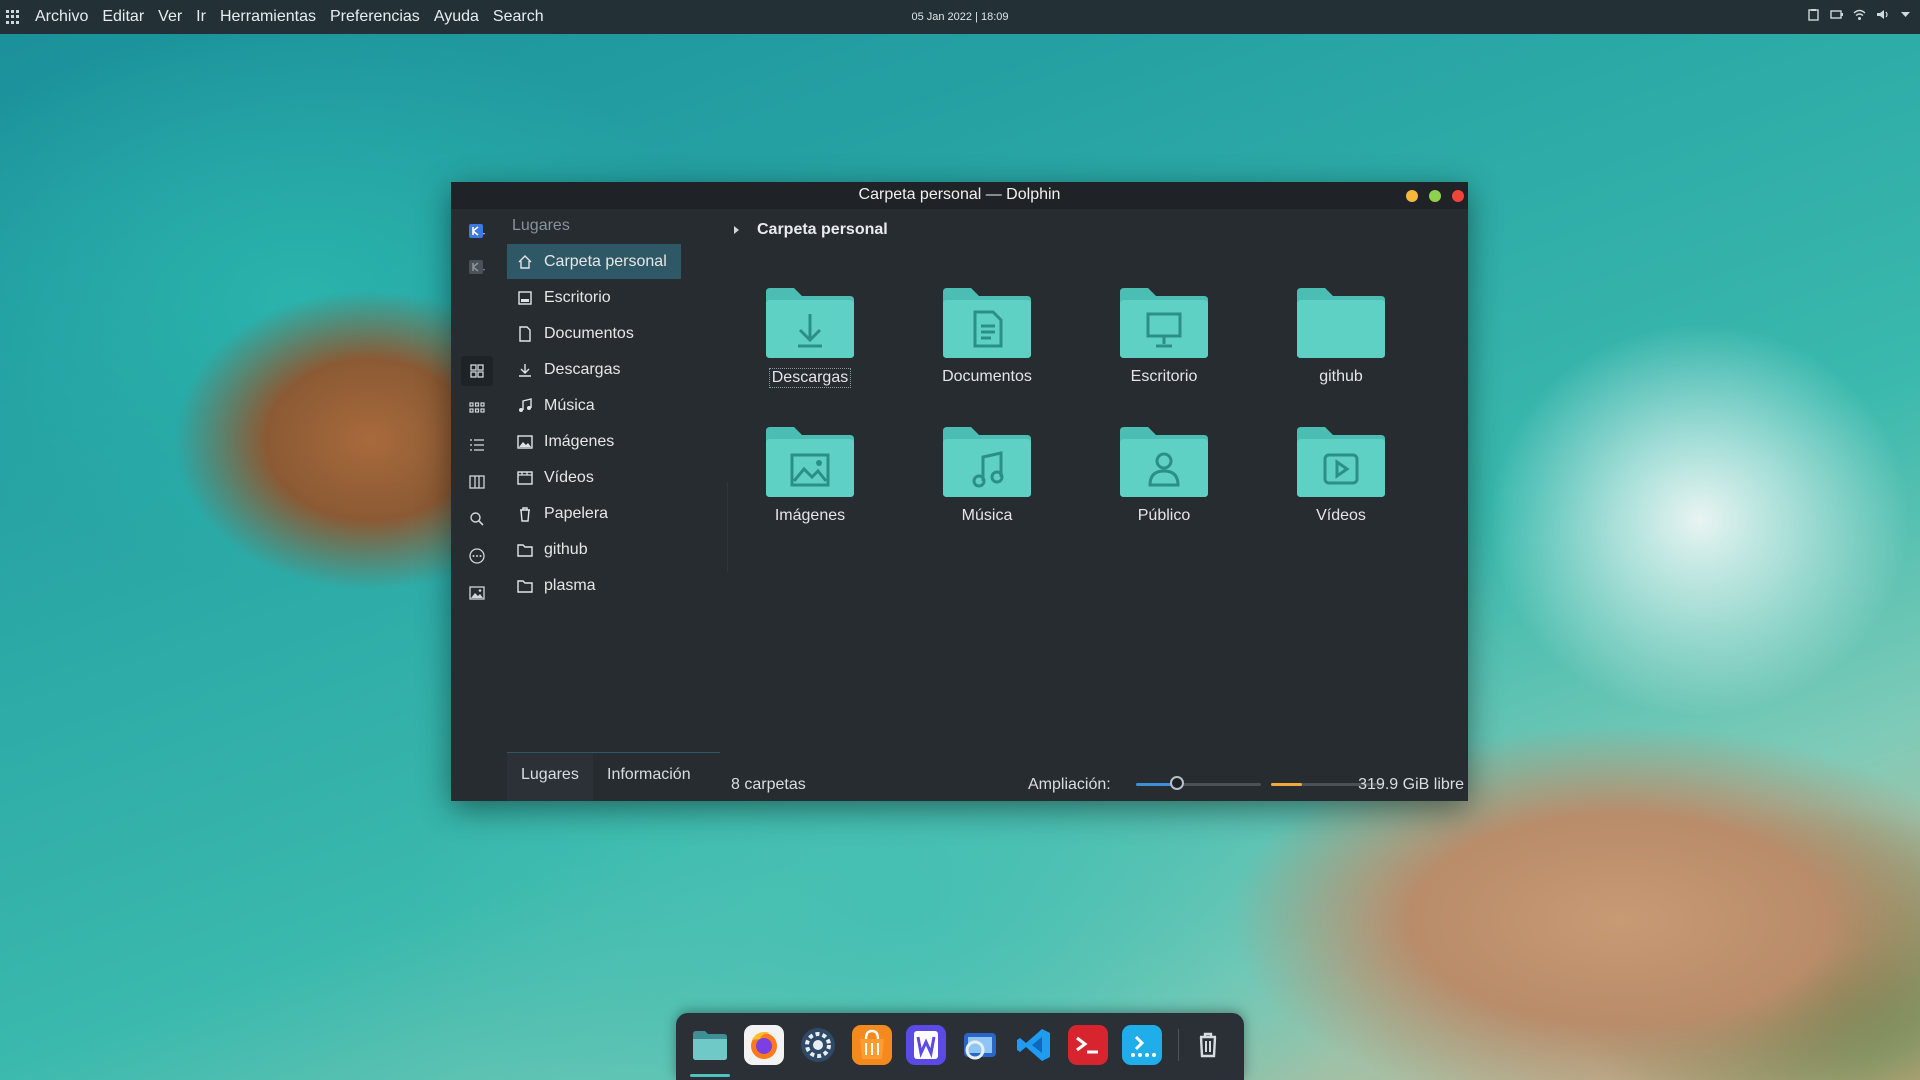 The height and width of the screenshot is (1080, 1920). What do you see at coordinates (594, 441) in the screenshot?
I see `place-imagenes: Imágenes` at bounding box center [594, 441].